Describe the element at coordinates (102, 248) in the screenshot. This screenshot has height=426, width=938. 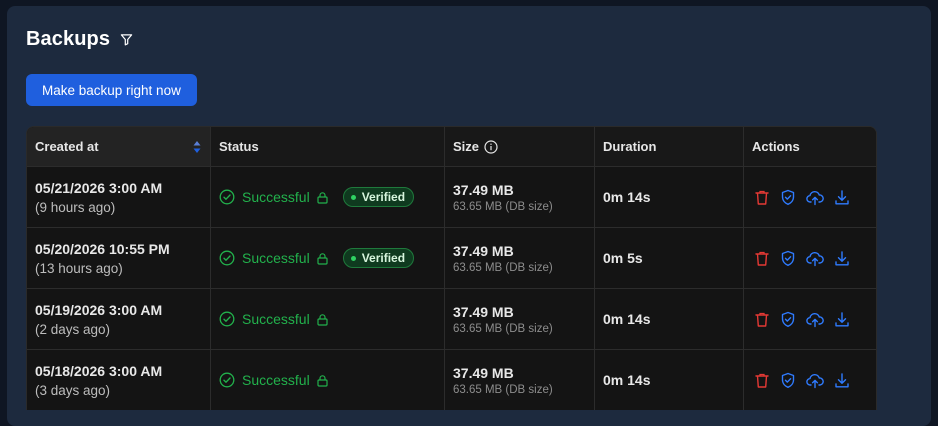
I see `backup-date: 05/20/2026 10:55 PM` at that location.